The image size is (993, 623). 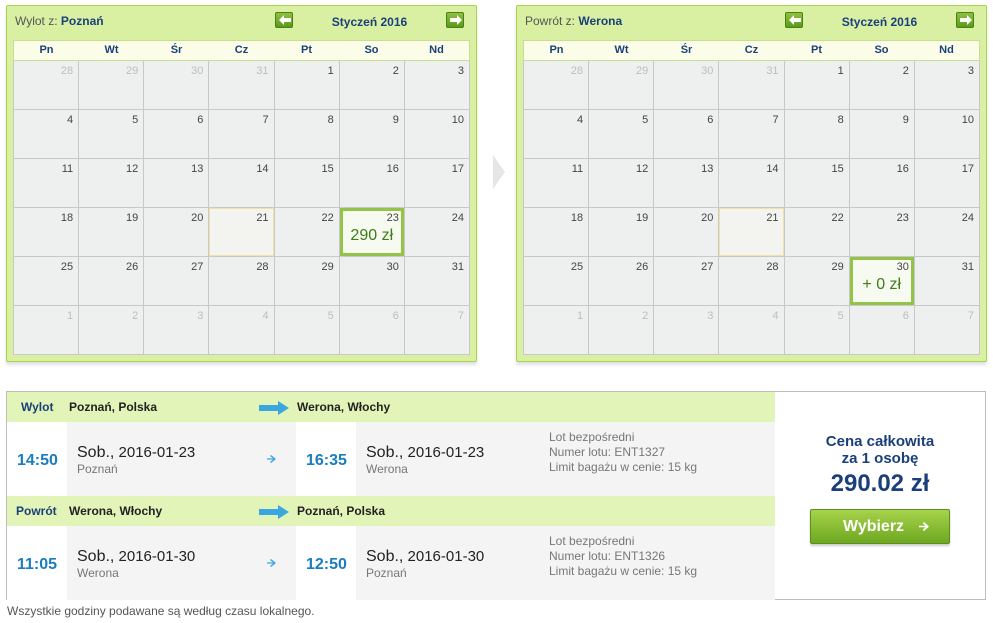 I want to click on choose-button: Wybierz, so click(x=880, y=526).